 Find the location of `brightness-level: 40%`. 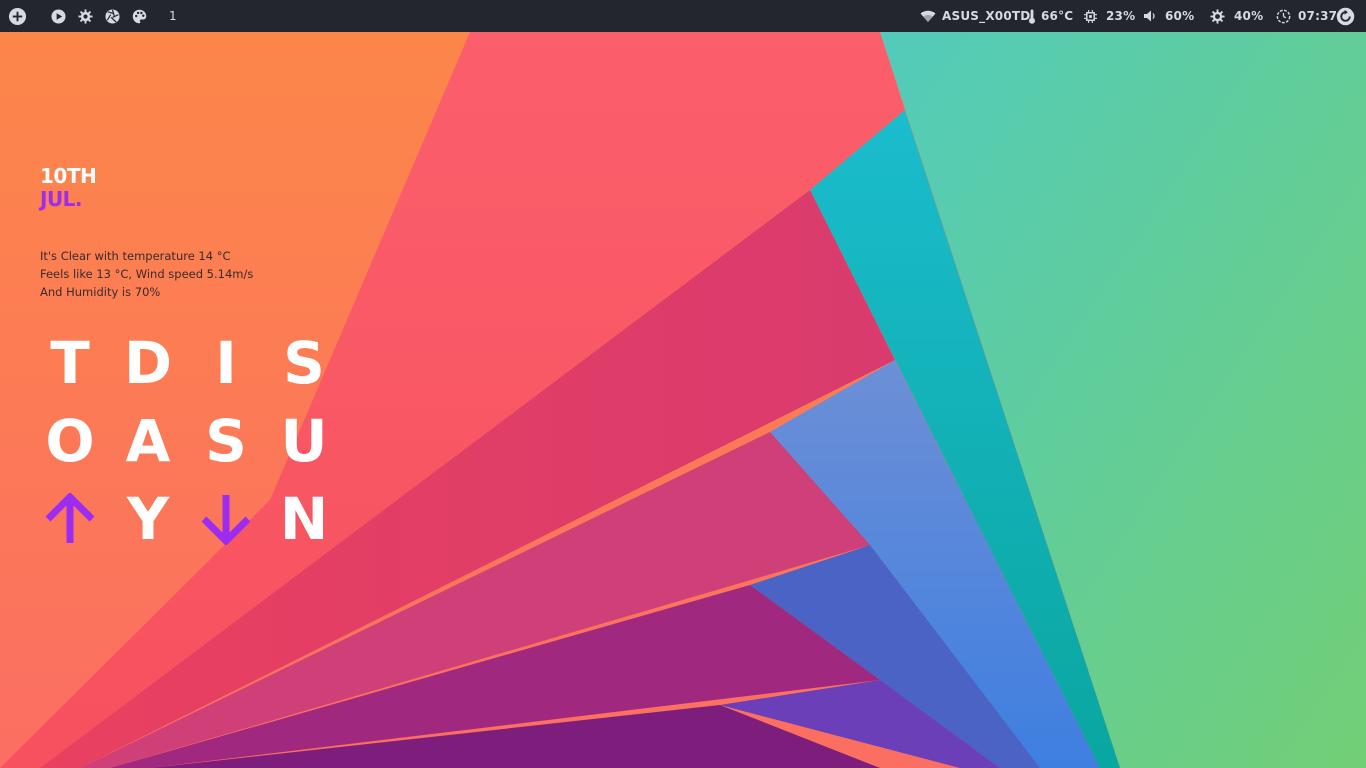

brightness-level: 40% is located at coordinates (1249, 16).